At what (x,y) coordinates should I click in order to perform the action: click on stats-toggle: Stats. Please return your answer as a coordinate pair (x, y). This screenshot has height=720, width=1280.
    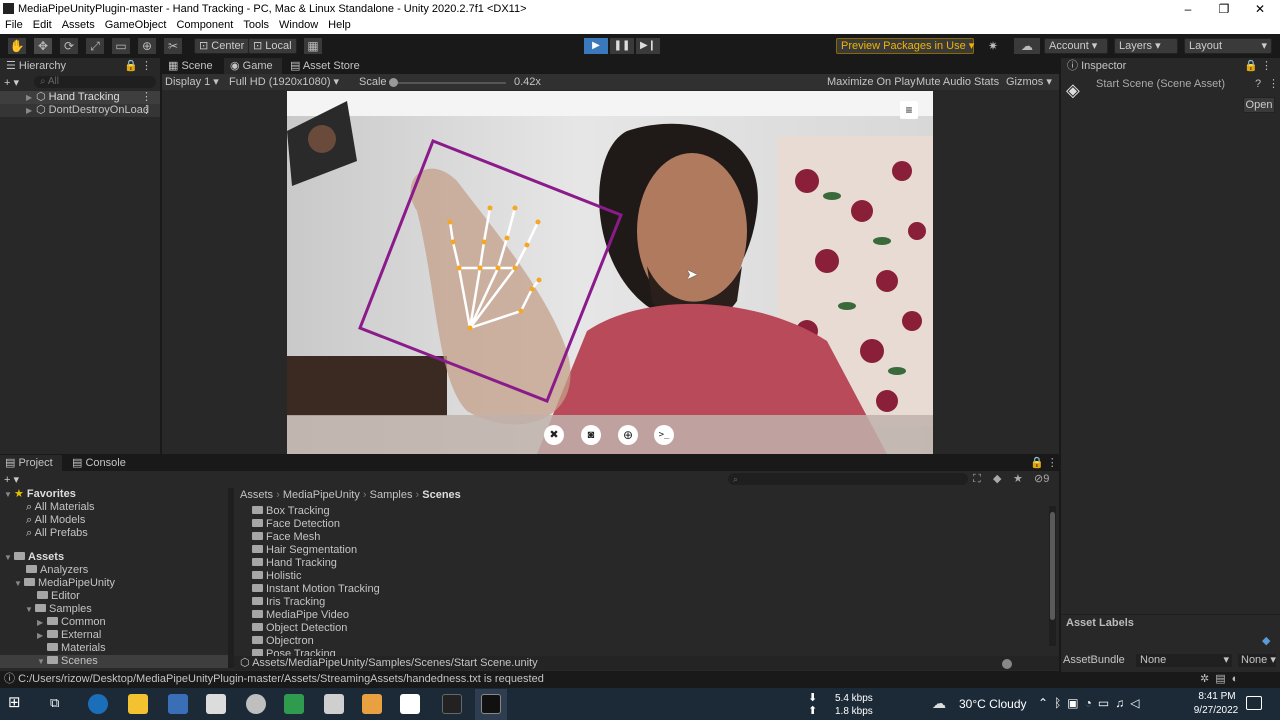
    Looking at the image, I should click on (987, 82).